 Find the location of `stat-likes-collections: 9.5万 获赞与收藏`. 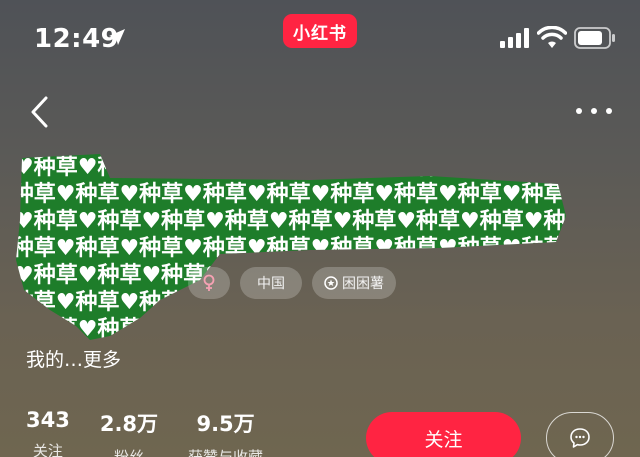

stat-likes-collections: 9.5万 获赞与收藏 is located at coordinates (225, 432).